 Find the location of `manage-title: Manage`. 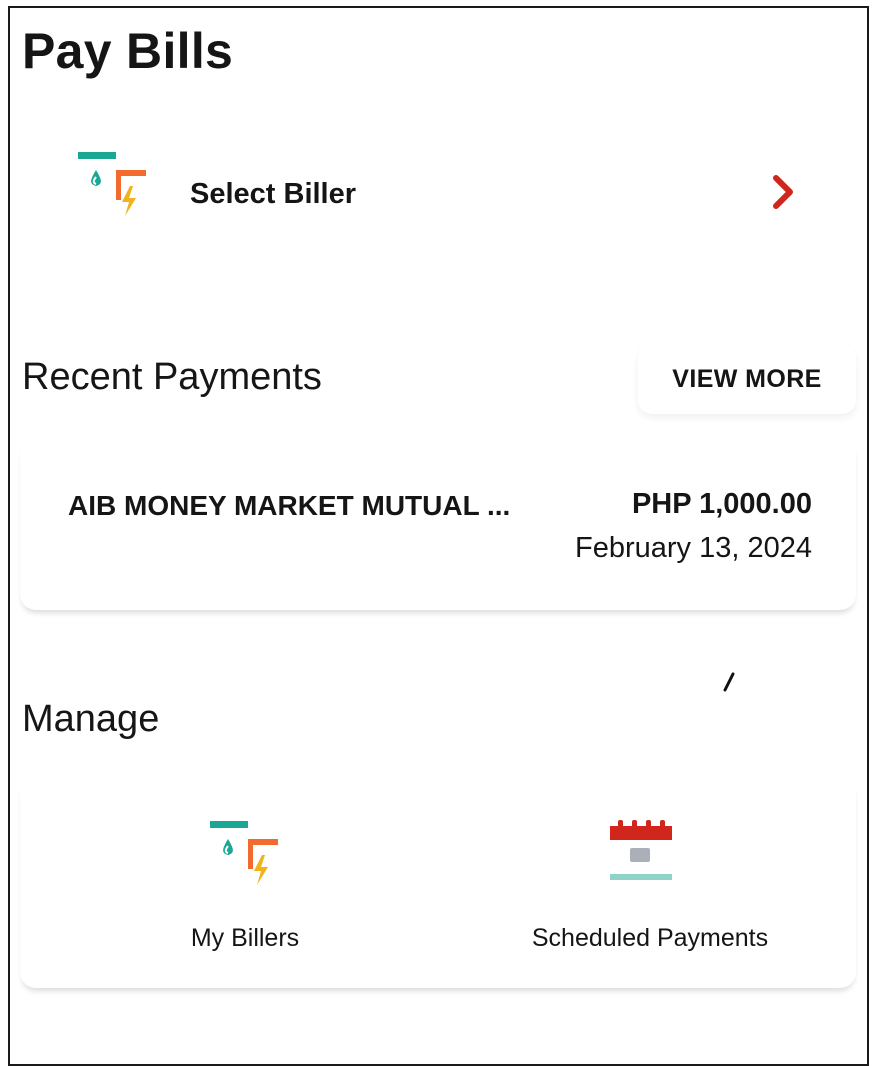

manage-title: Manage is located at coordinates (91, 719).